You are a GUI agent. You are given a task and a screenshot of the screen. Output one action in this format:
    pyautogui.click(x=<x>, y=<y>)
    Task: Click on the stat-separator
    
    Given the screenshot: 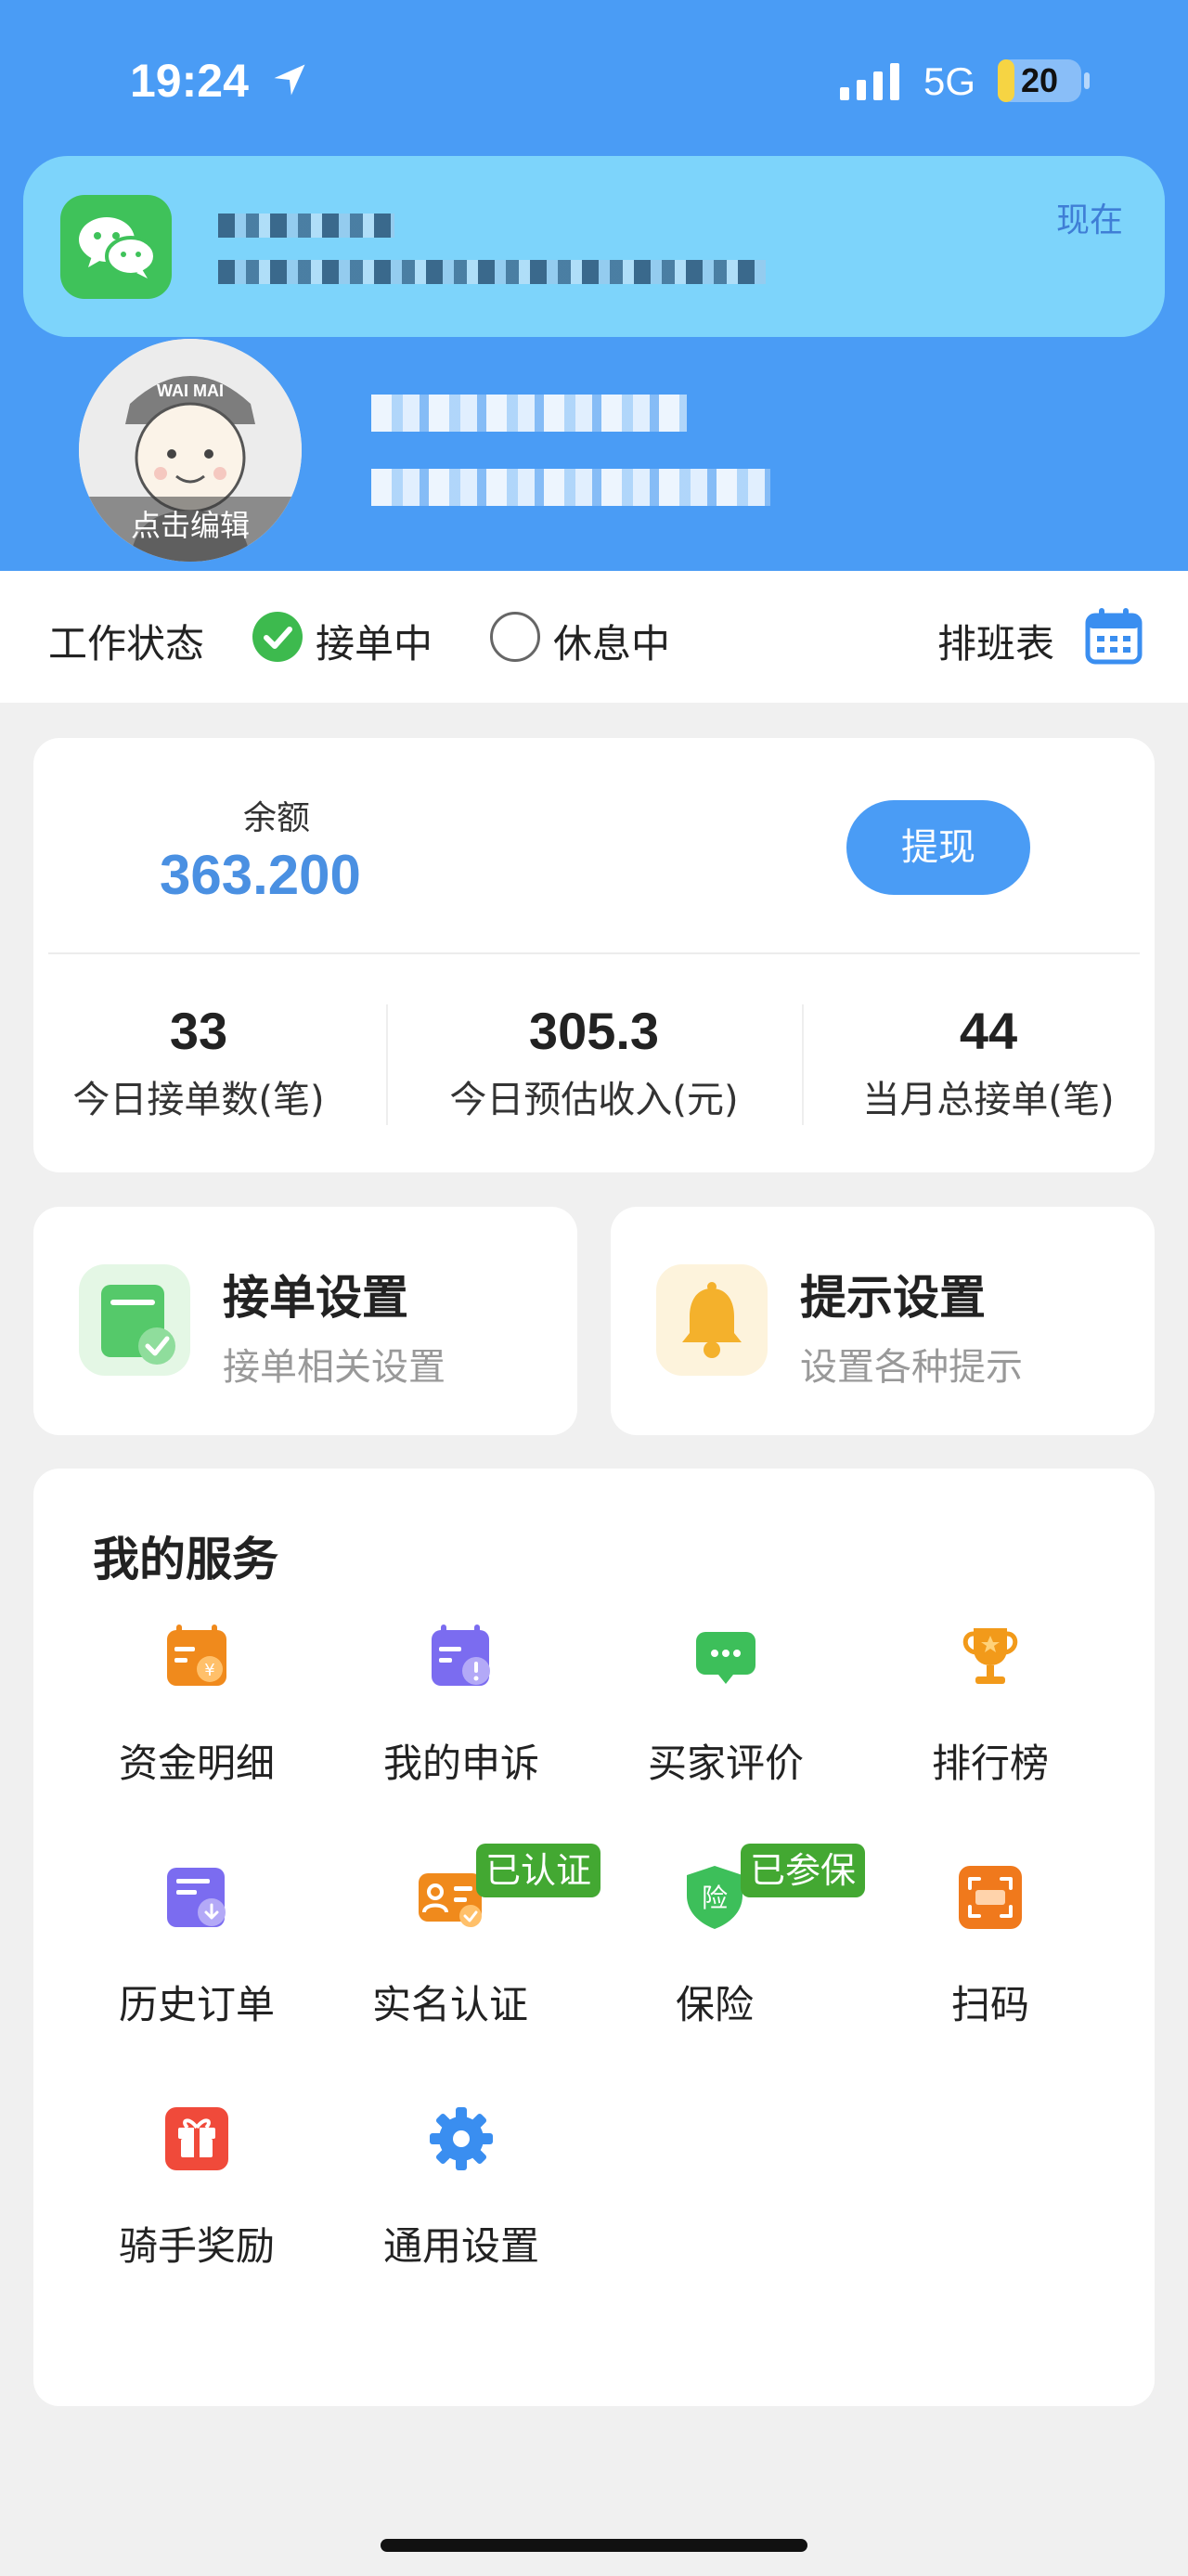 What is the action you would take?
    pyautogui.click(x=387, y=1064)
    